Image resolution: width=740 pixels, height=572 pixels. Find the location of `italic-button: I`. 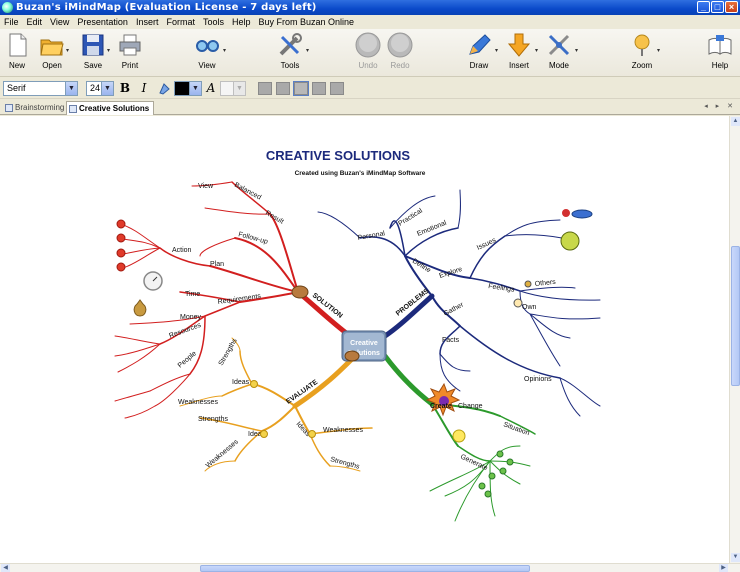

italic-button: I is located at coordinates (144, 88).